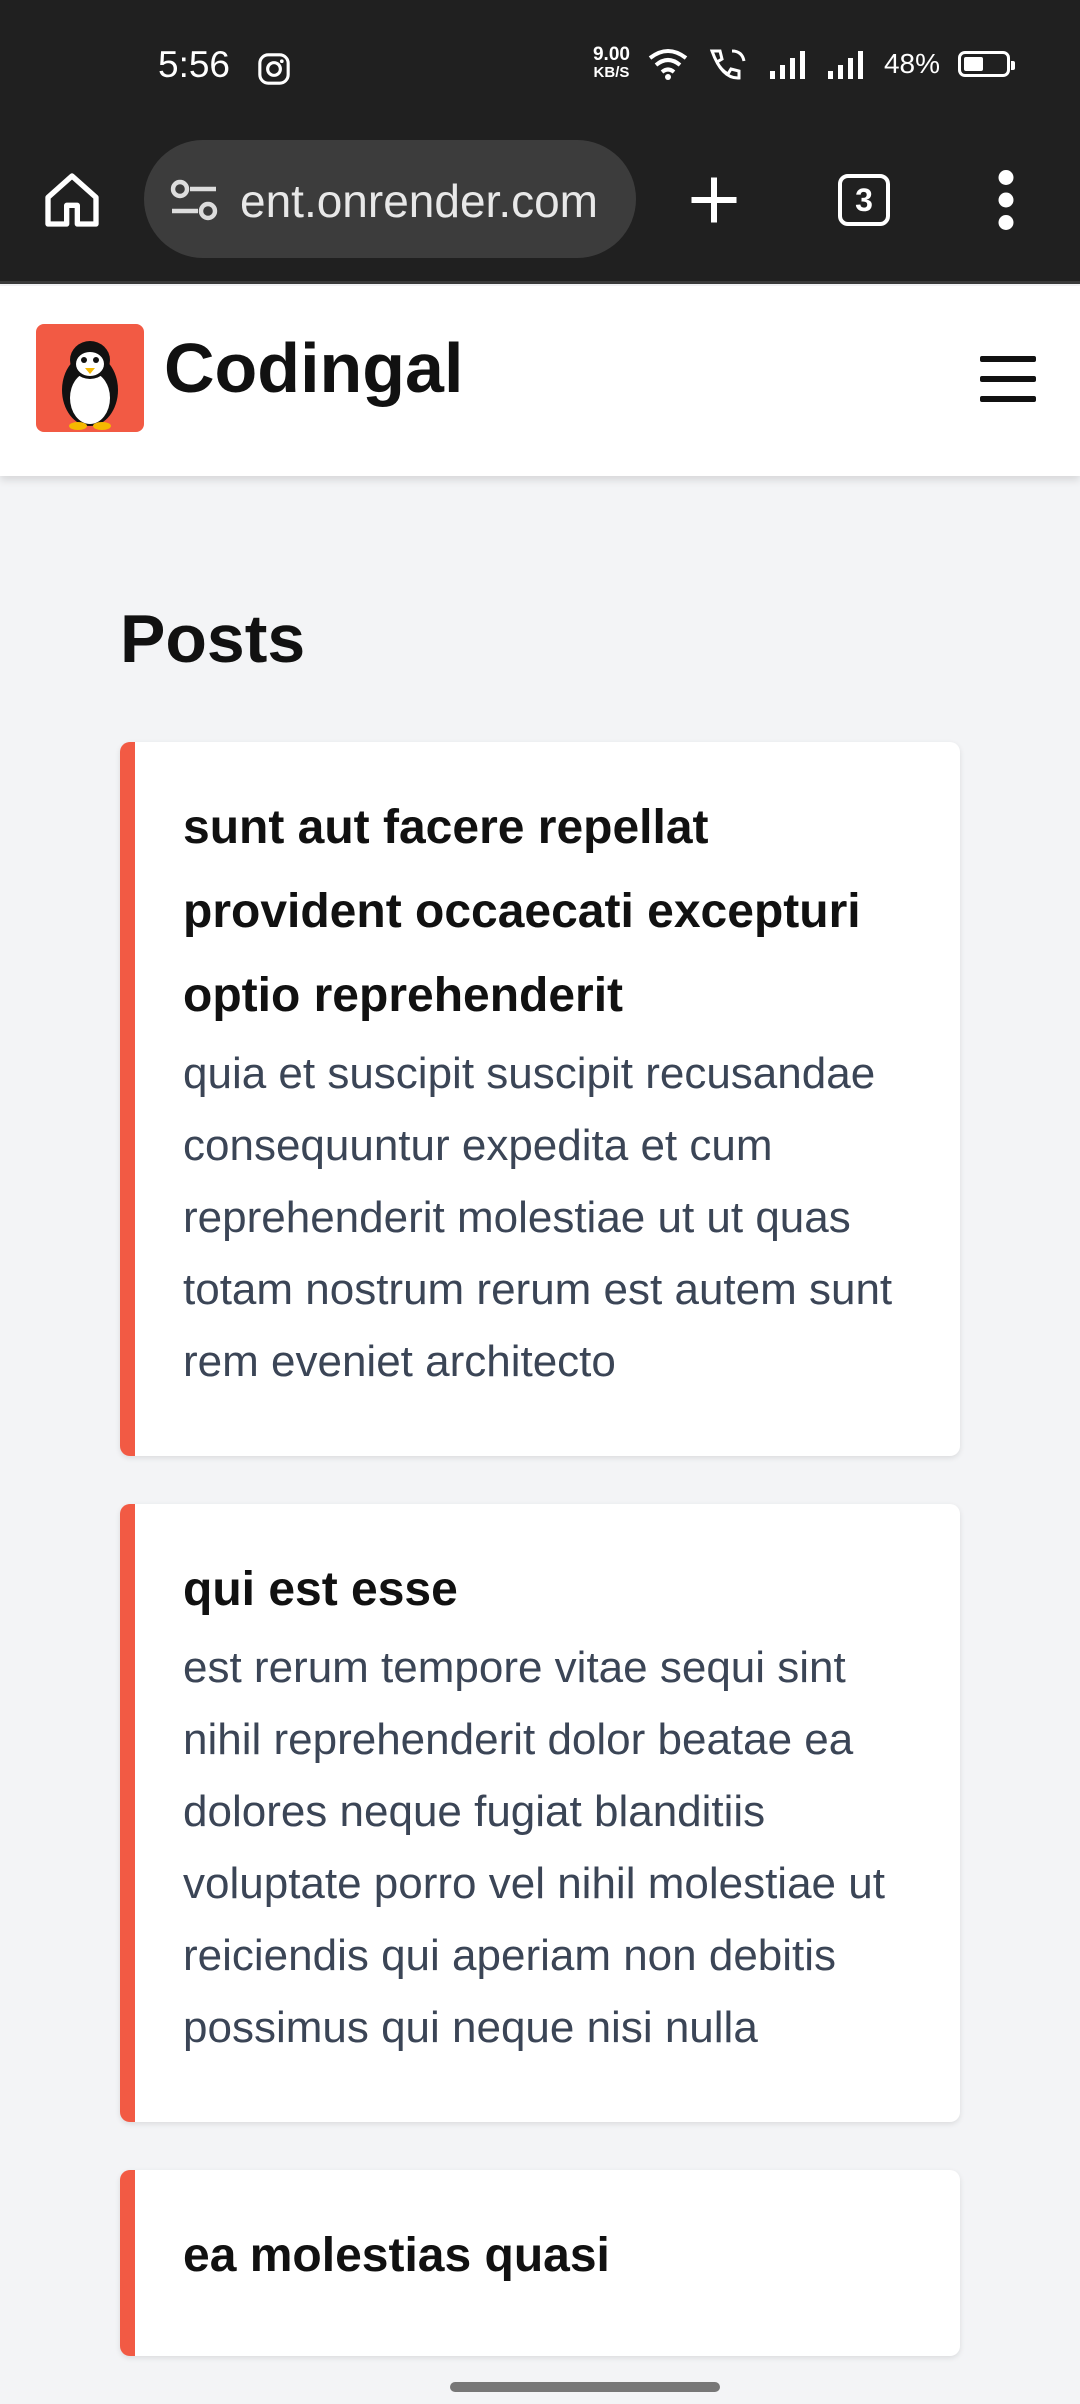  What do you see at coordinates (611, 54) in the screenshot?
I see `network-speed-value: 9.00` at bounding box center [611, 54].